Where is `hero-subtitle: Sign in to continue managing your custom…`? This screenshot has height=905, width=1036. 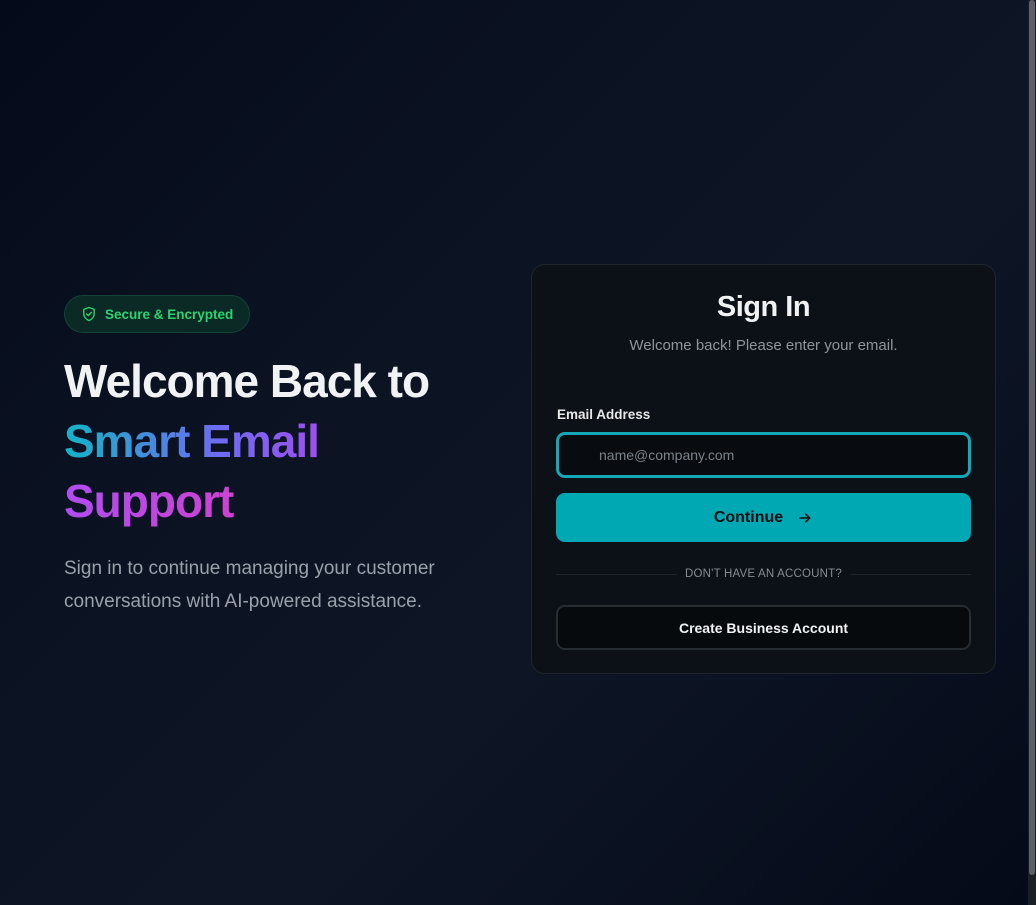 hero-subtitle: Sign in to continue managing your custom… is located at coordinates (249, 585).